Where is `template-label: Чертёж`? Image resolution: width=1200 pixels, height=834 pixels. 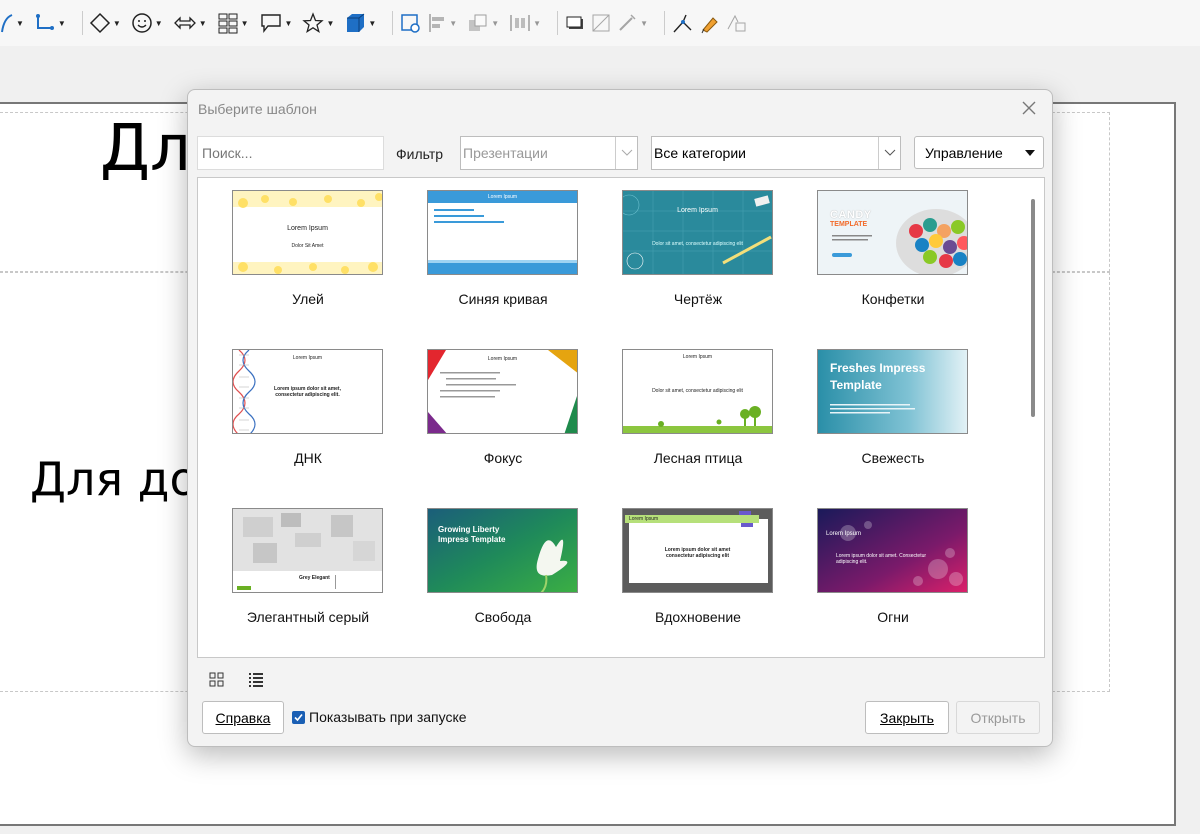
template-label: Чертёж is located at coordinates (698, 299).